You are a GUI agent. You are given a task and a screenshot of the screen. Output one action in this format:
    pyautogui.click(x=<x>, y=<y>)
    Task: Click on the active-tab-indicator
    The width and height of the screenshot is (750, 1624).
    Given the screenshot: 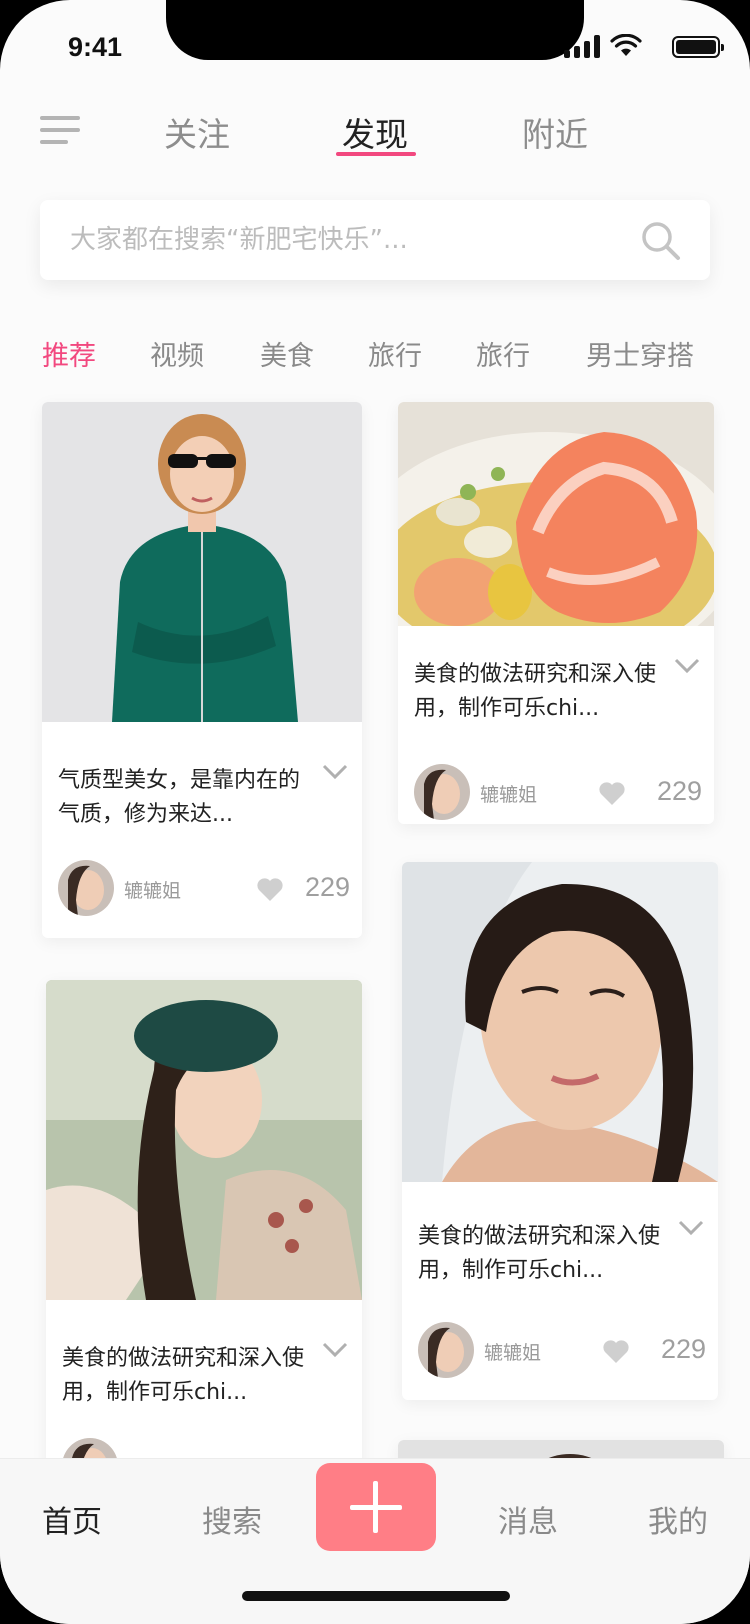 What is the action you would take?
    pyautogui.click(x=376, y=154)
    